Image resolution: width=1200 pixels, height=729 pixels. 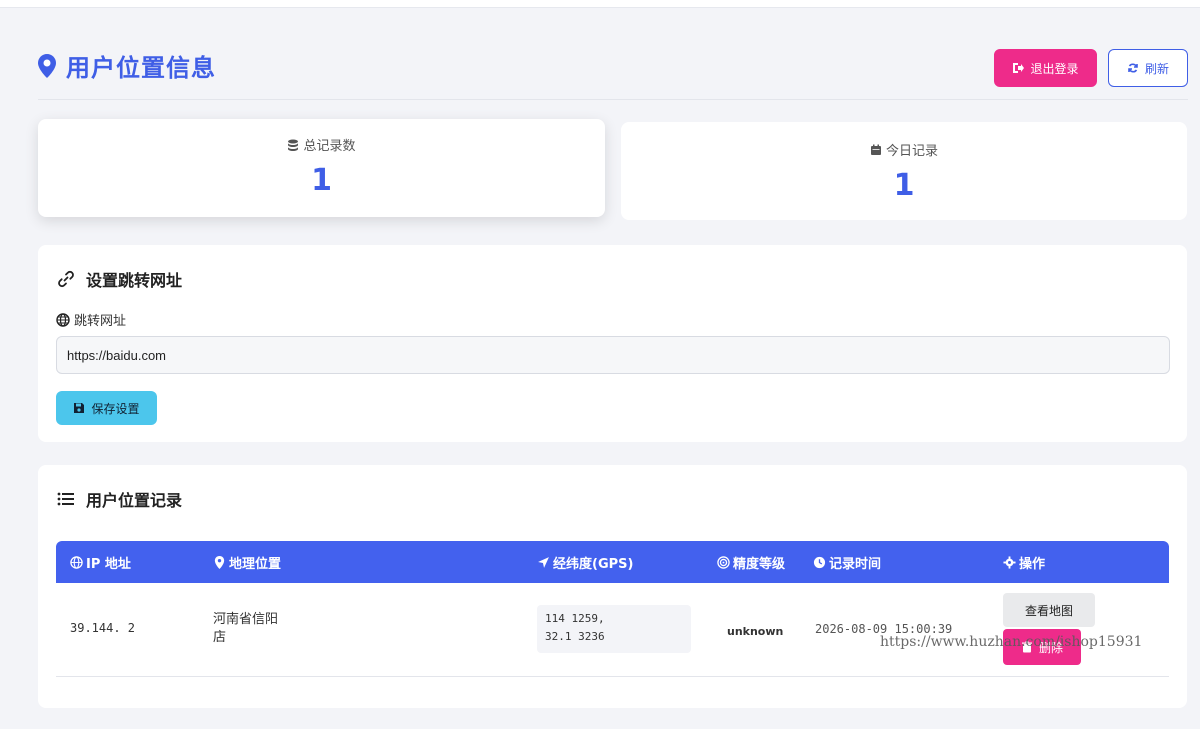 What do you see at coordinates (1019, 68) in the screenshot?
I see `sign-out-icon` at bounding box center [1019, 68].